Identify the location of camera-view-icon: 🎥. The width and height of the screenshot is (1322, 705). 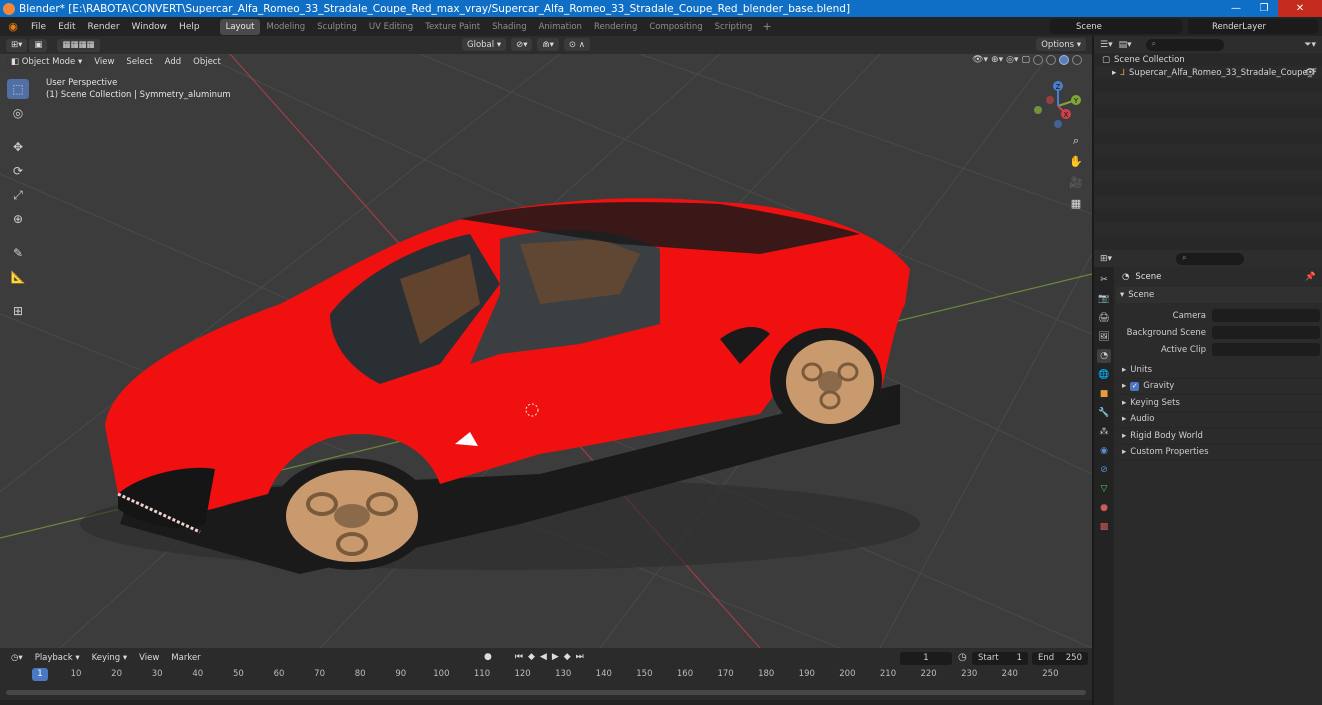
(1076, 183).